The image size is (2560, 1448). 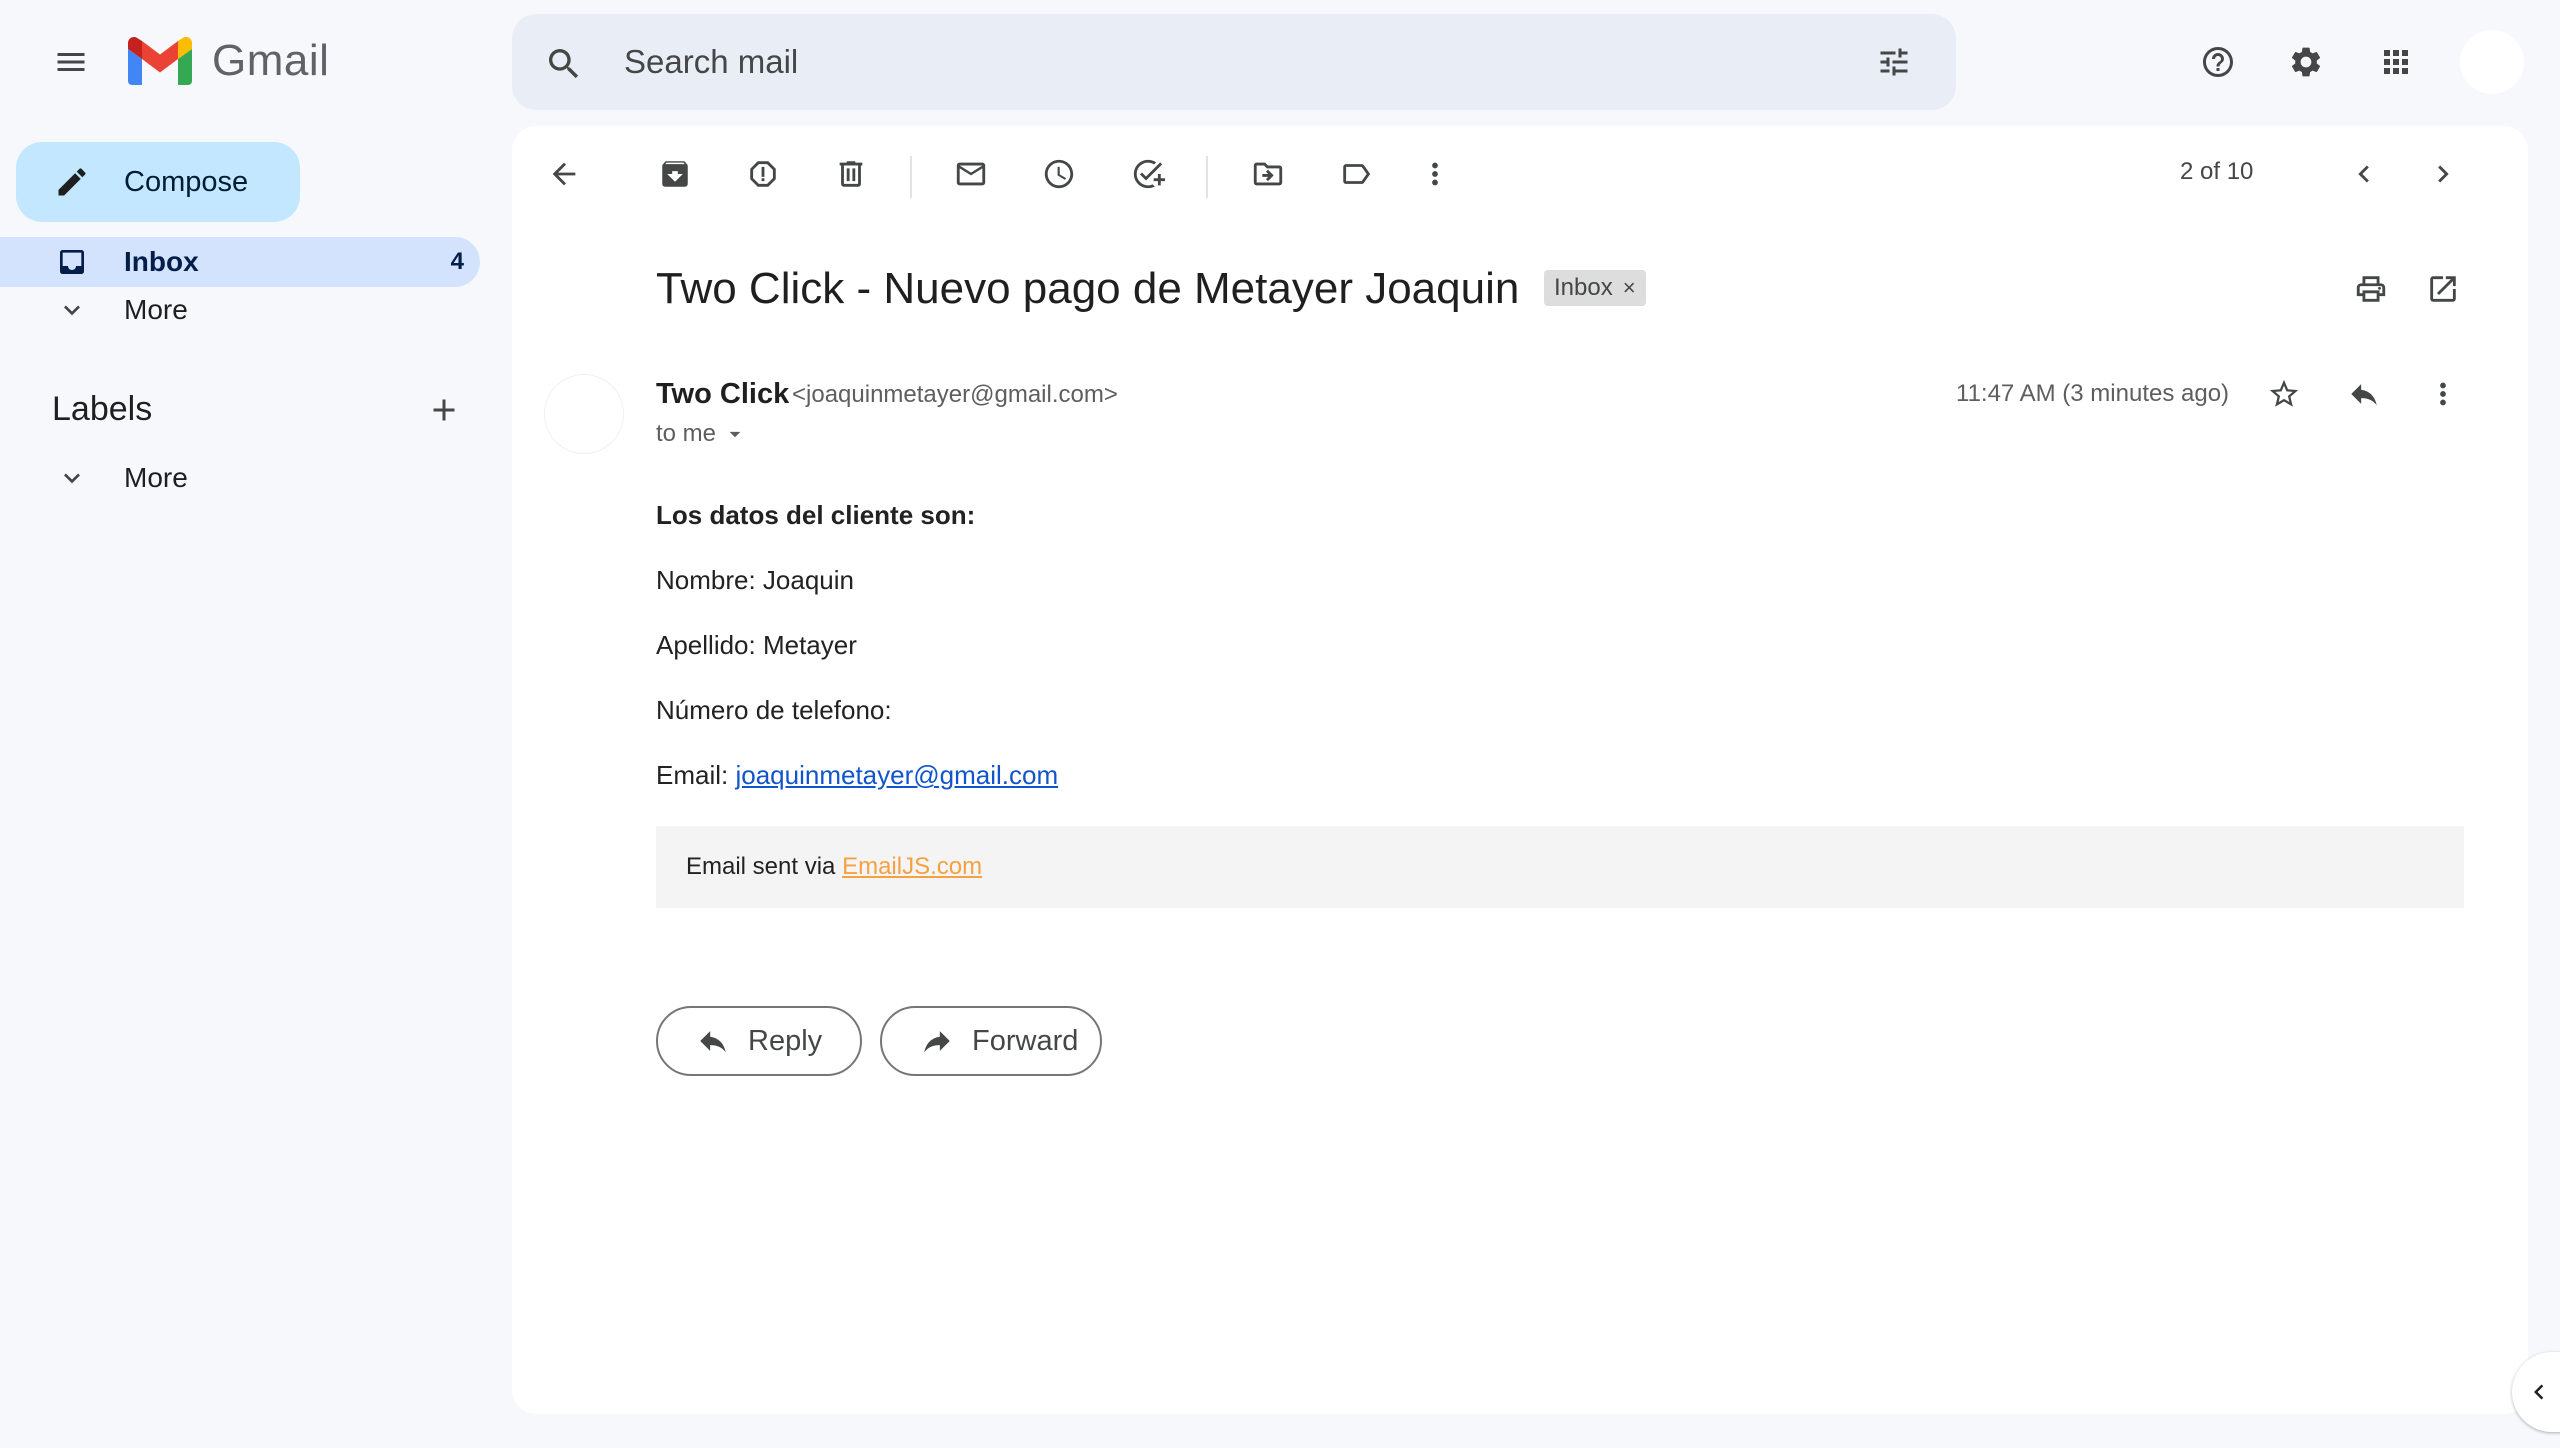 I want to click on star-button, so click(x=2284, y=394).